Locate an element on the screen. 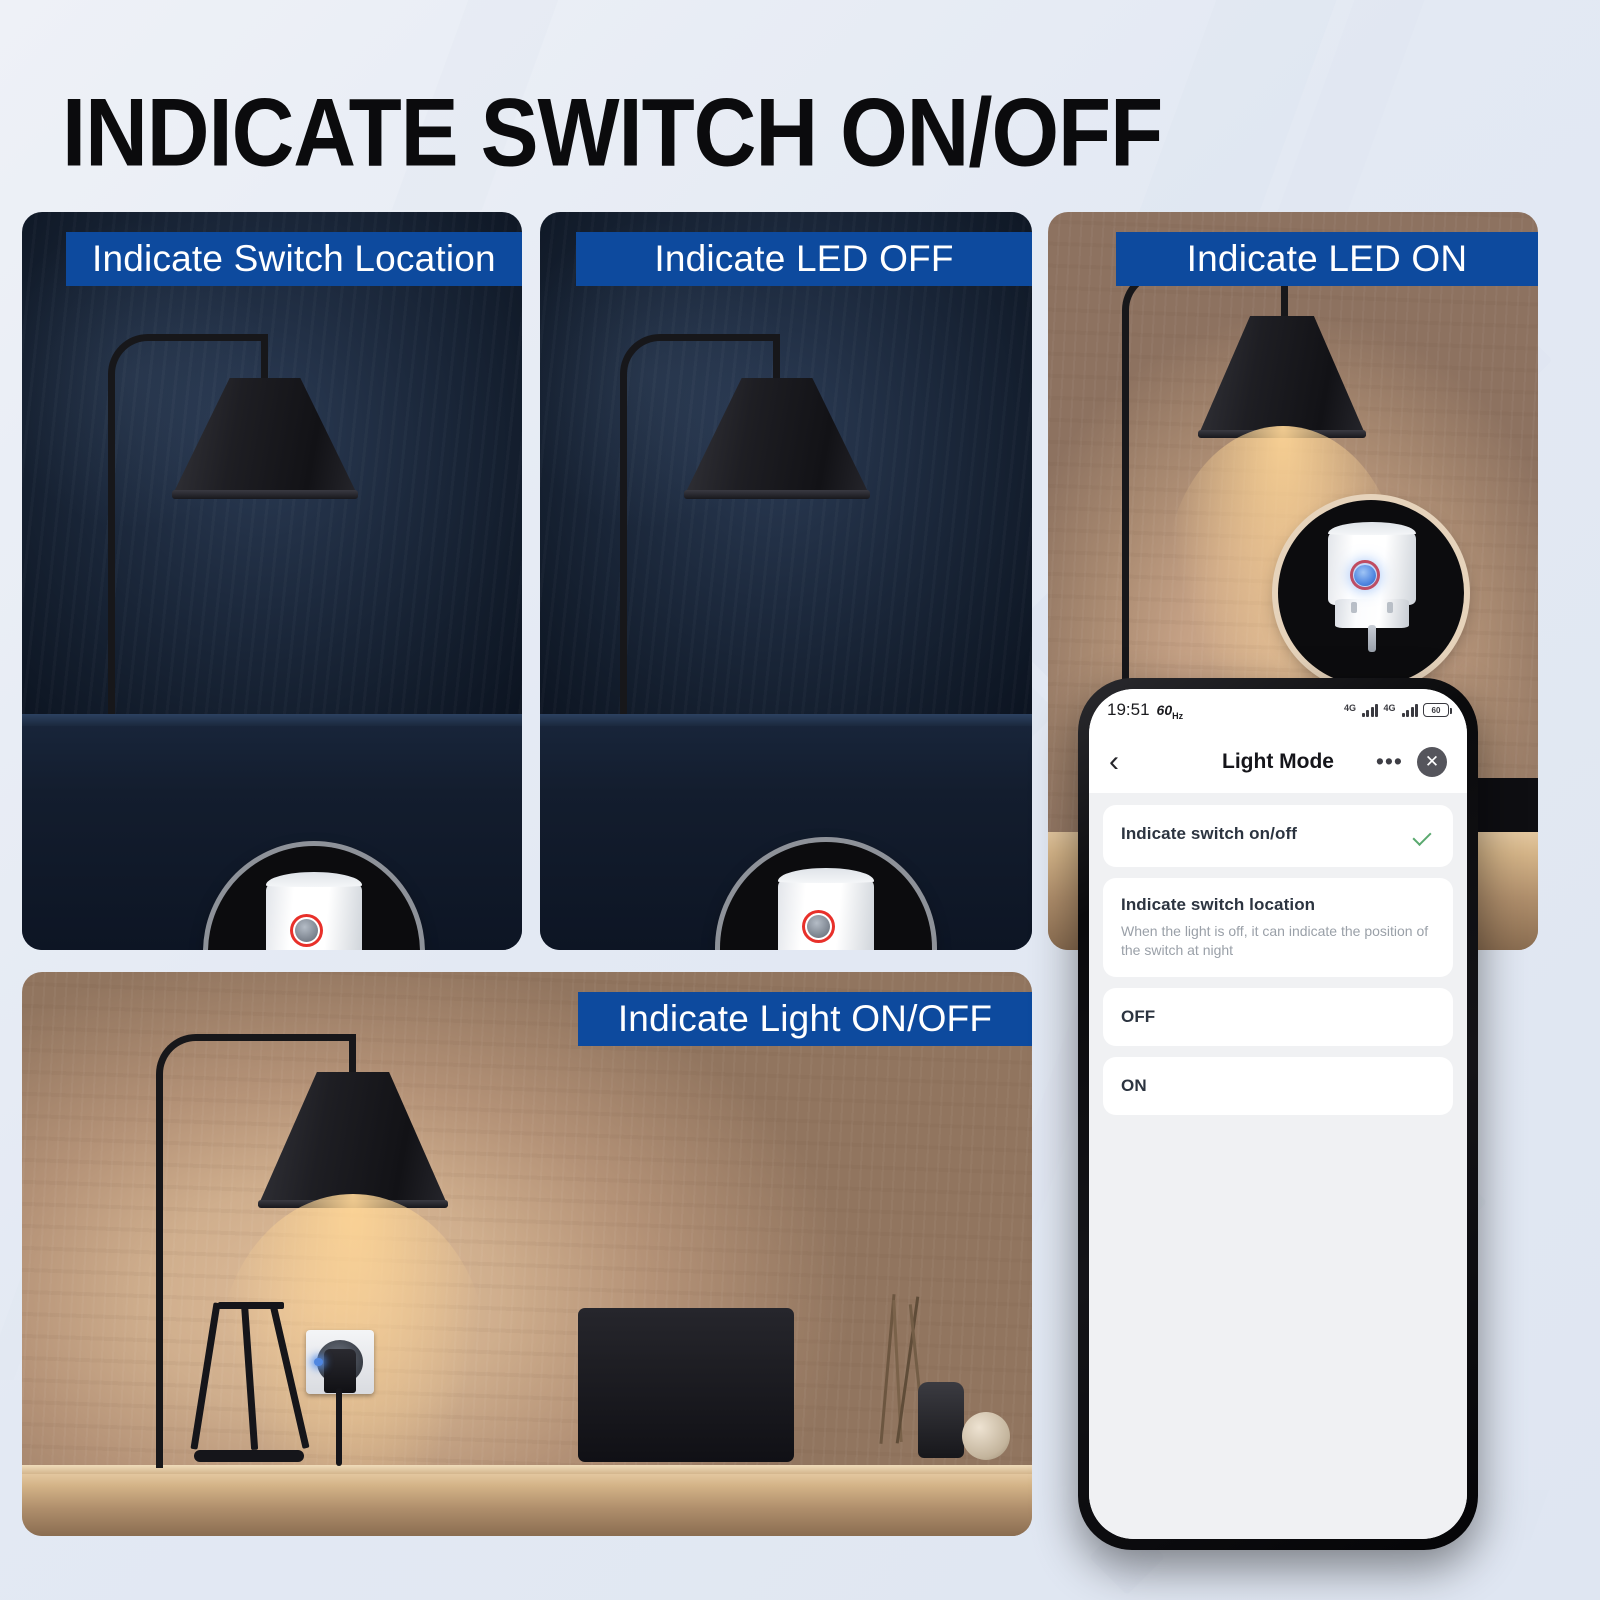  status-refresh-rate: 60Hz is located at coordinates (1170, 711).